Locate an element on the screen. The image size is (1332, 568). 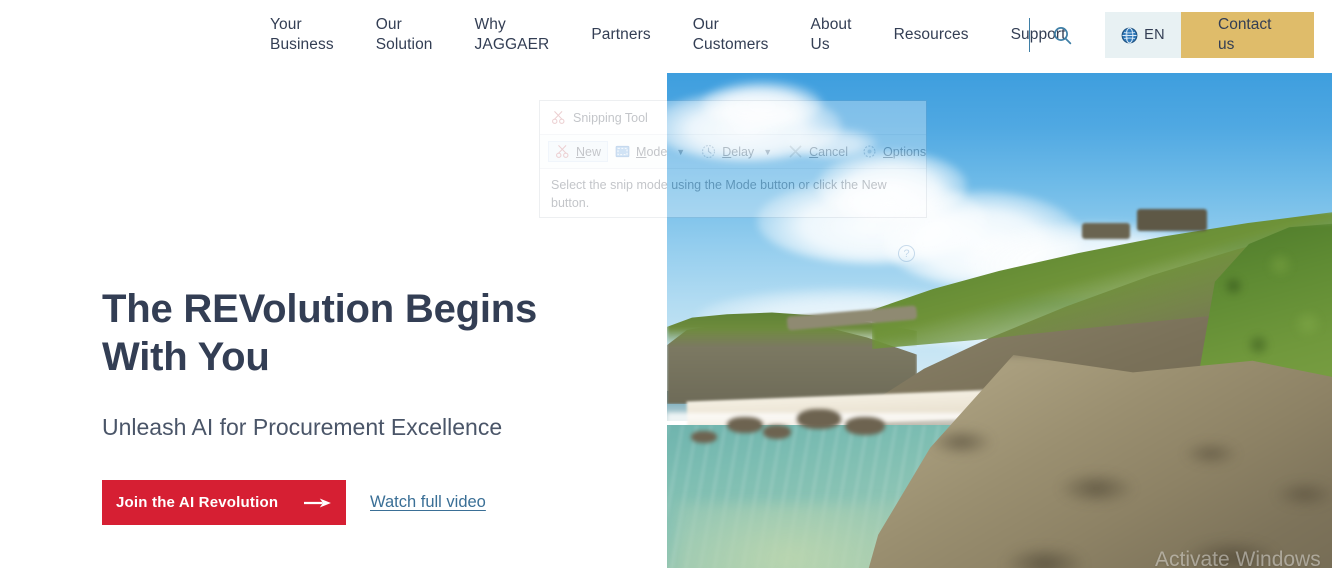
activate-windows-watermark: Activate Windows is located at coordinates (1238, 558).